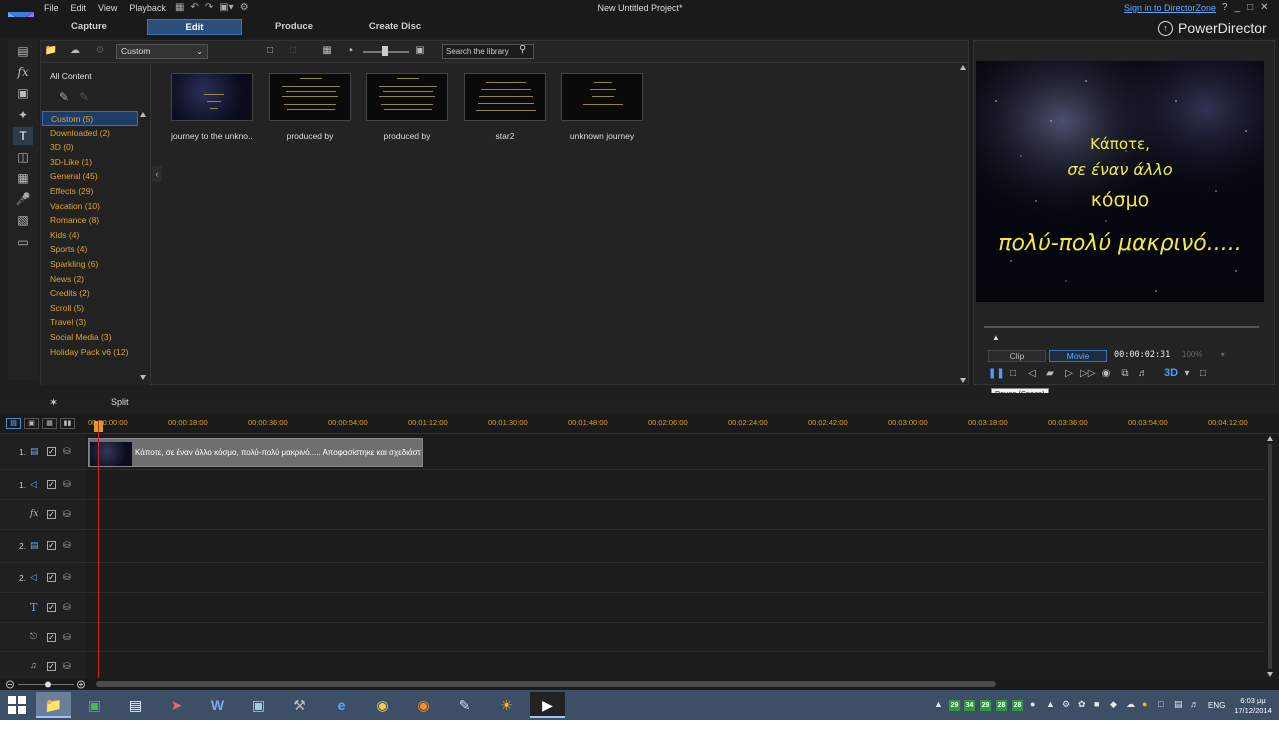  Describe the element at coordinates (13, 423) in the screenshot. I see `timeline-view-icon: ▤` at that location.